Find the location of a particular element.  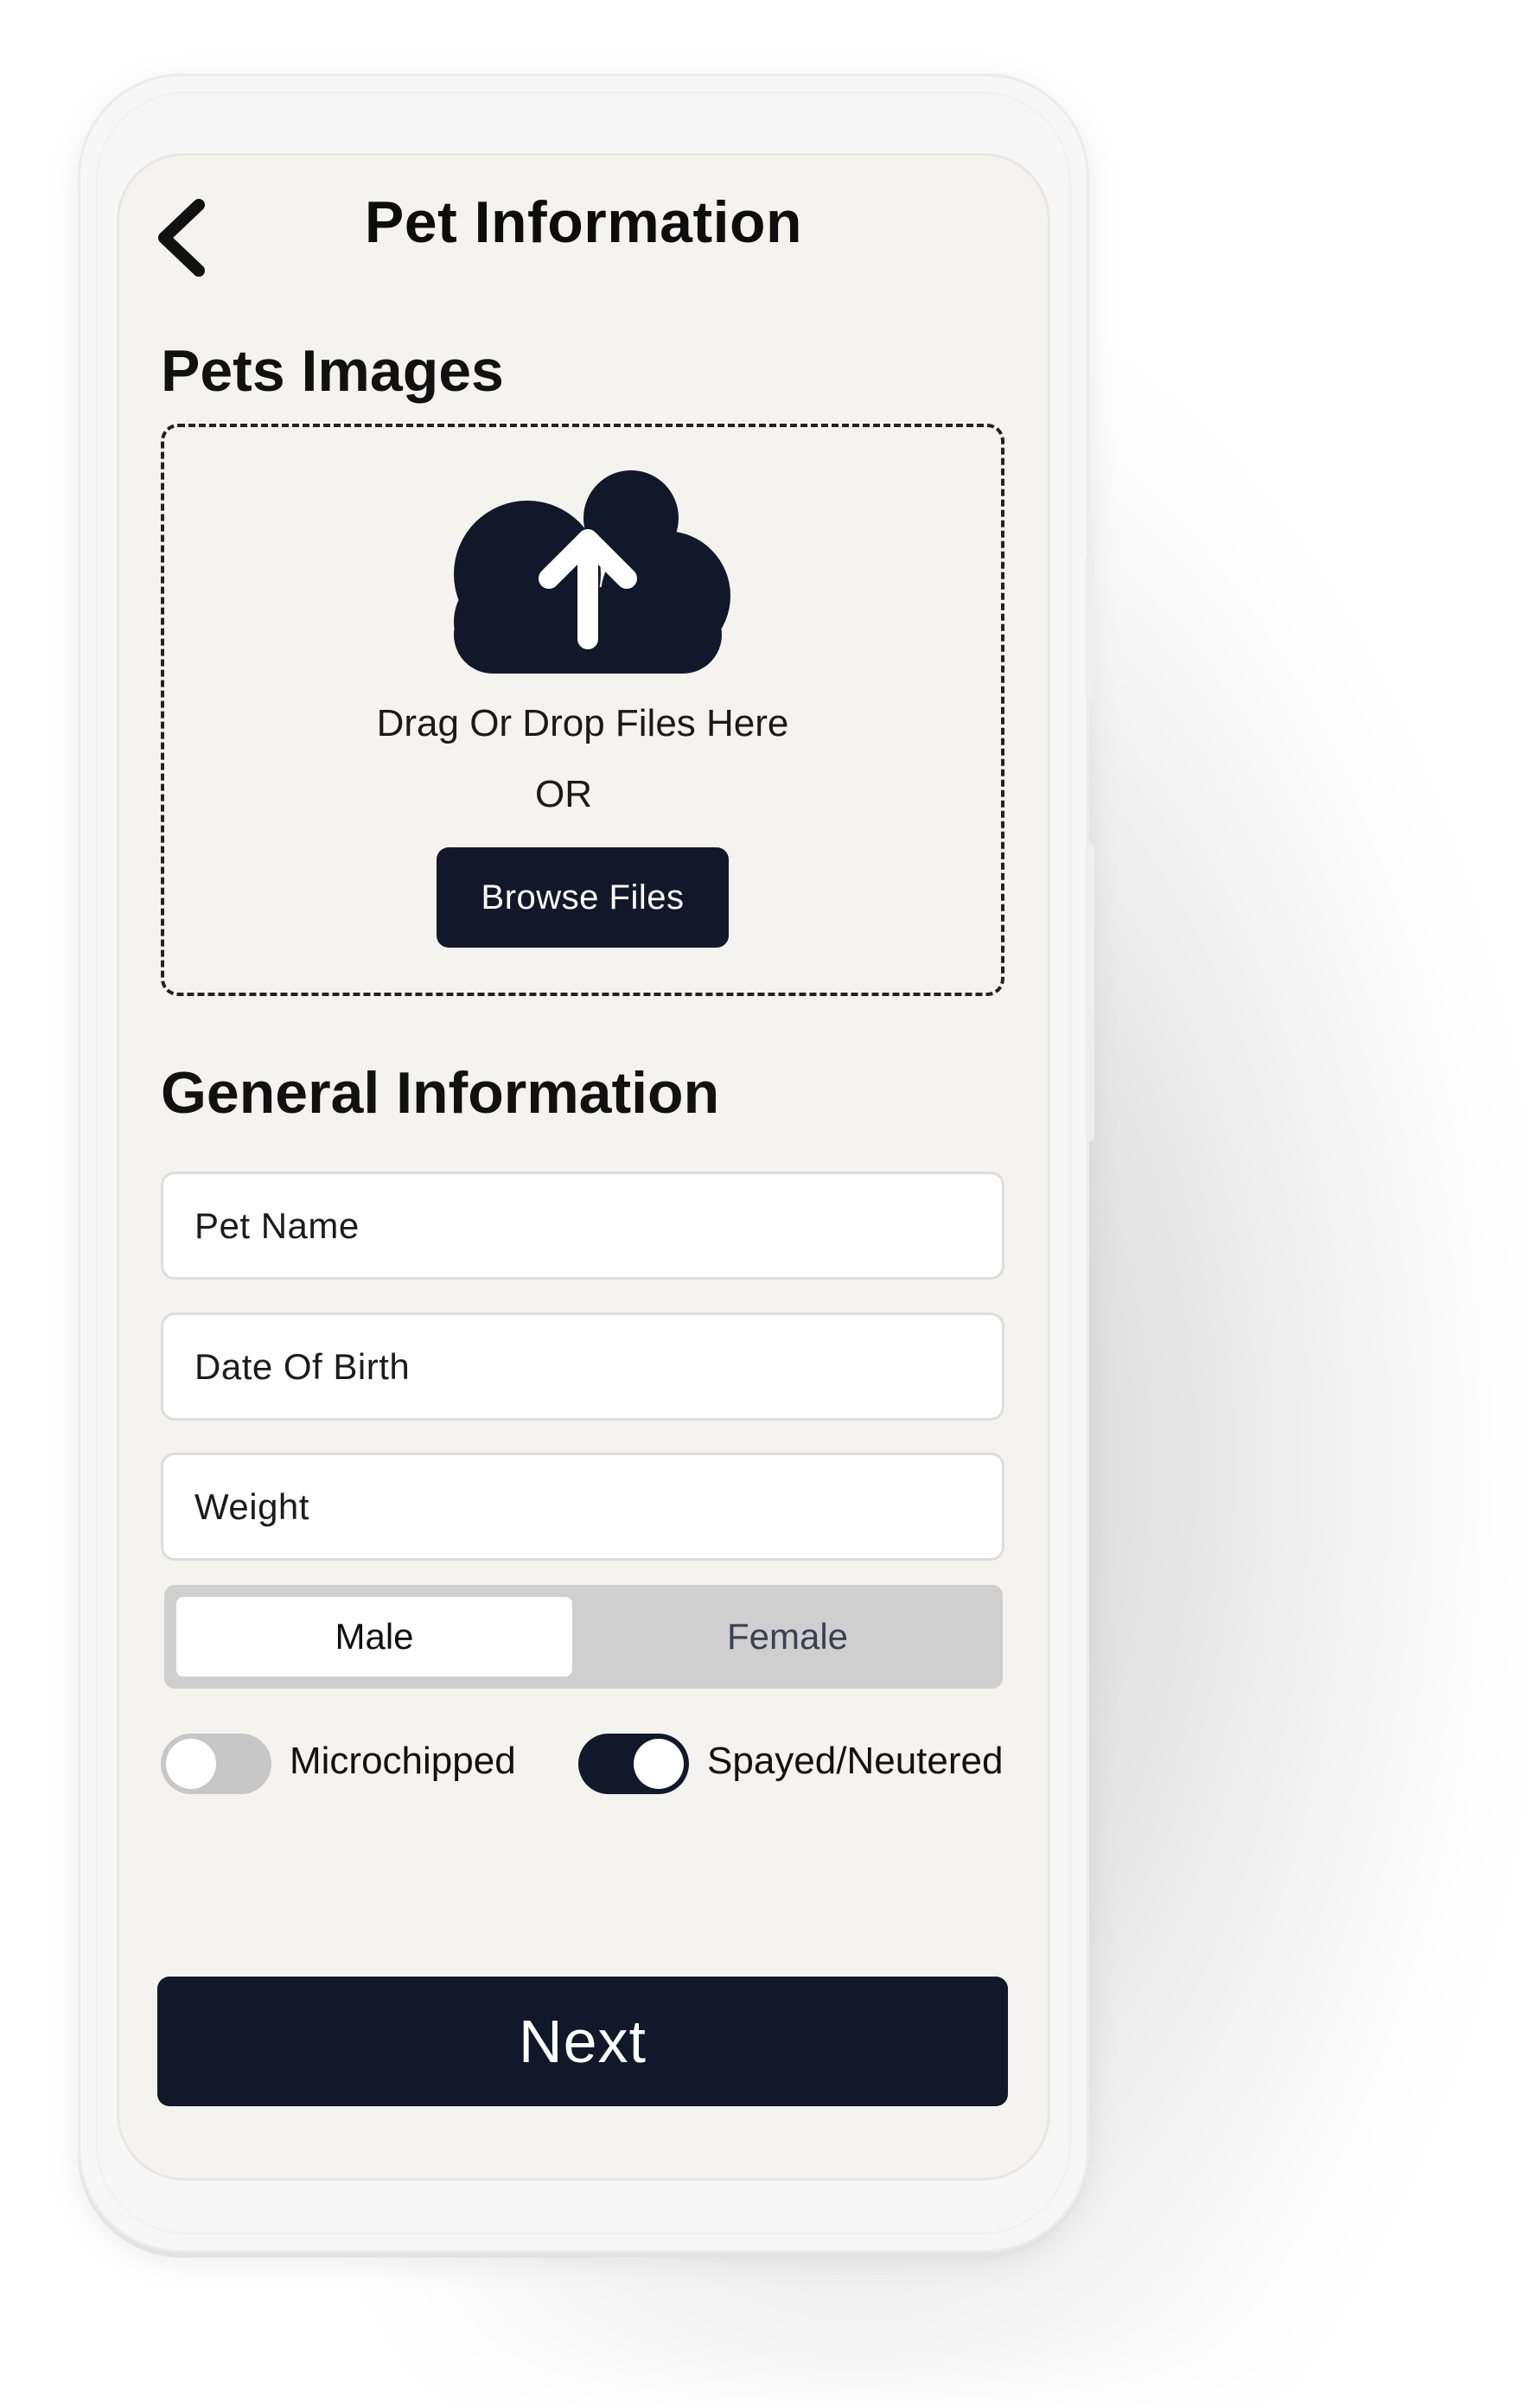

microchipped-label: Microchipped is located at coordinates (403, 1761).